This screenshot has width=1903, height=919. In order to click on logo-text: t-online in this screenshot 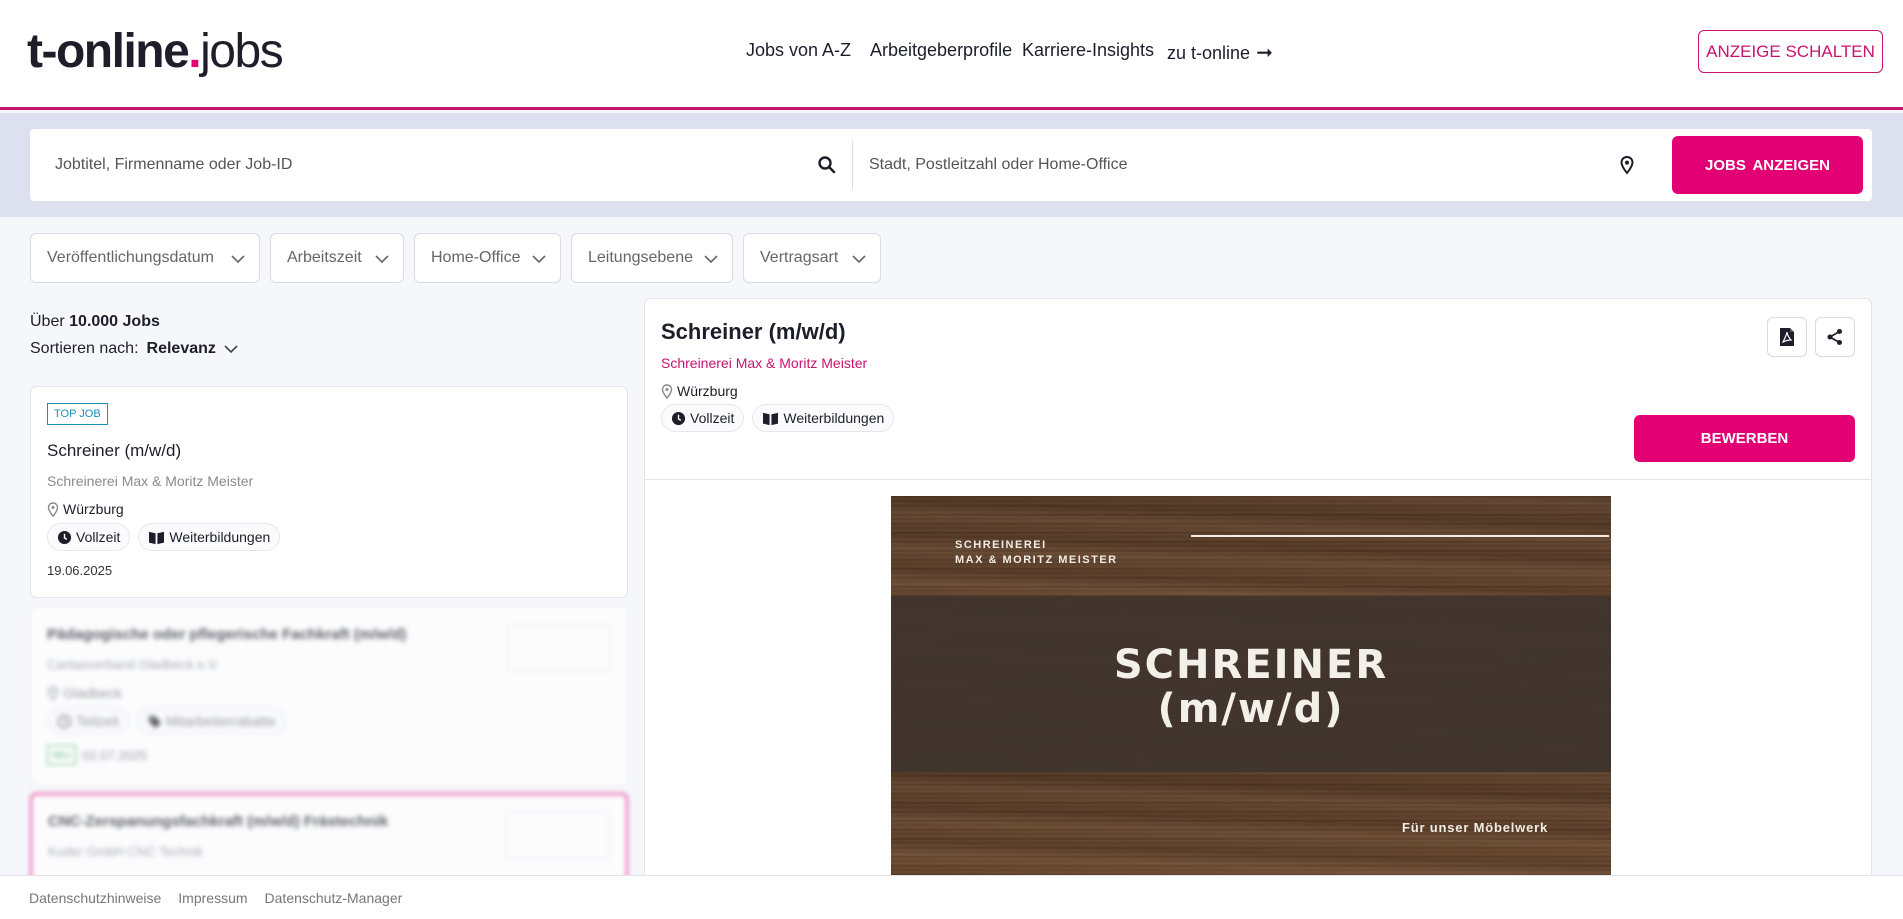, I will do `click(108, 51)`.